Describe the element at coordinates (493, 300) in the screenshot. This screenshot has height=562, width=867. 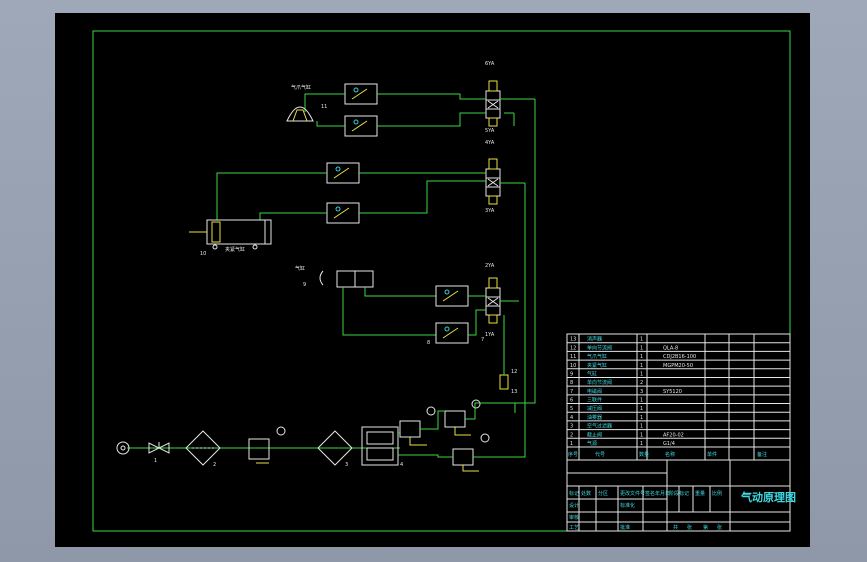
I see `valve-1-2: 2YA 1YA` at that location.